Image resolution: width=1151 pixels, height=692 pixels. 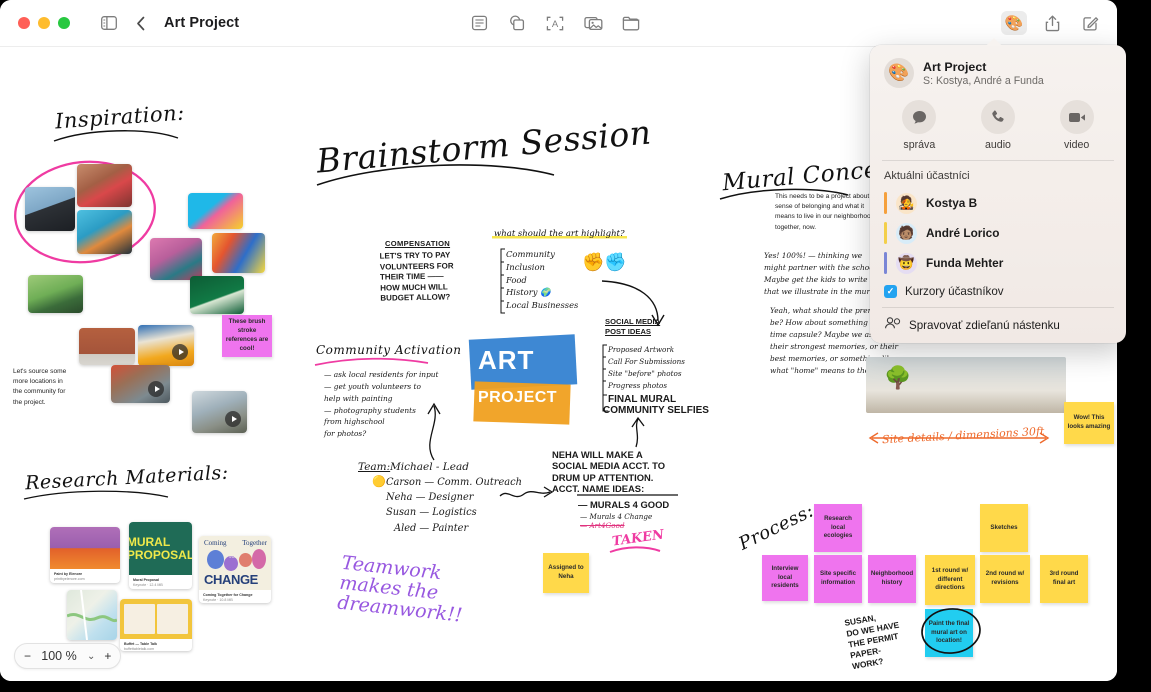 What do you see at coordinates (247, 336) in the screenshot?
I see `sticky-note-brush-refs: These brush stroke references are cool!` at bounding box center [247, 336].